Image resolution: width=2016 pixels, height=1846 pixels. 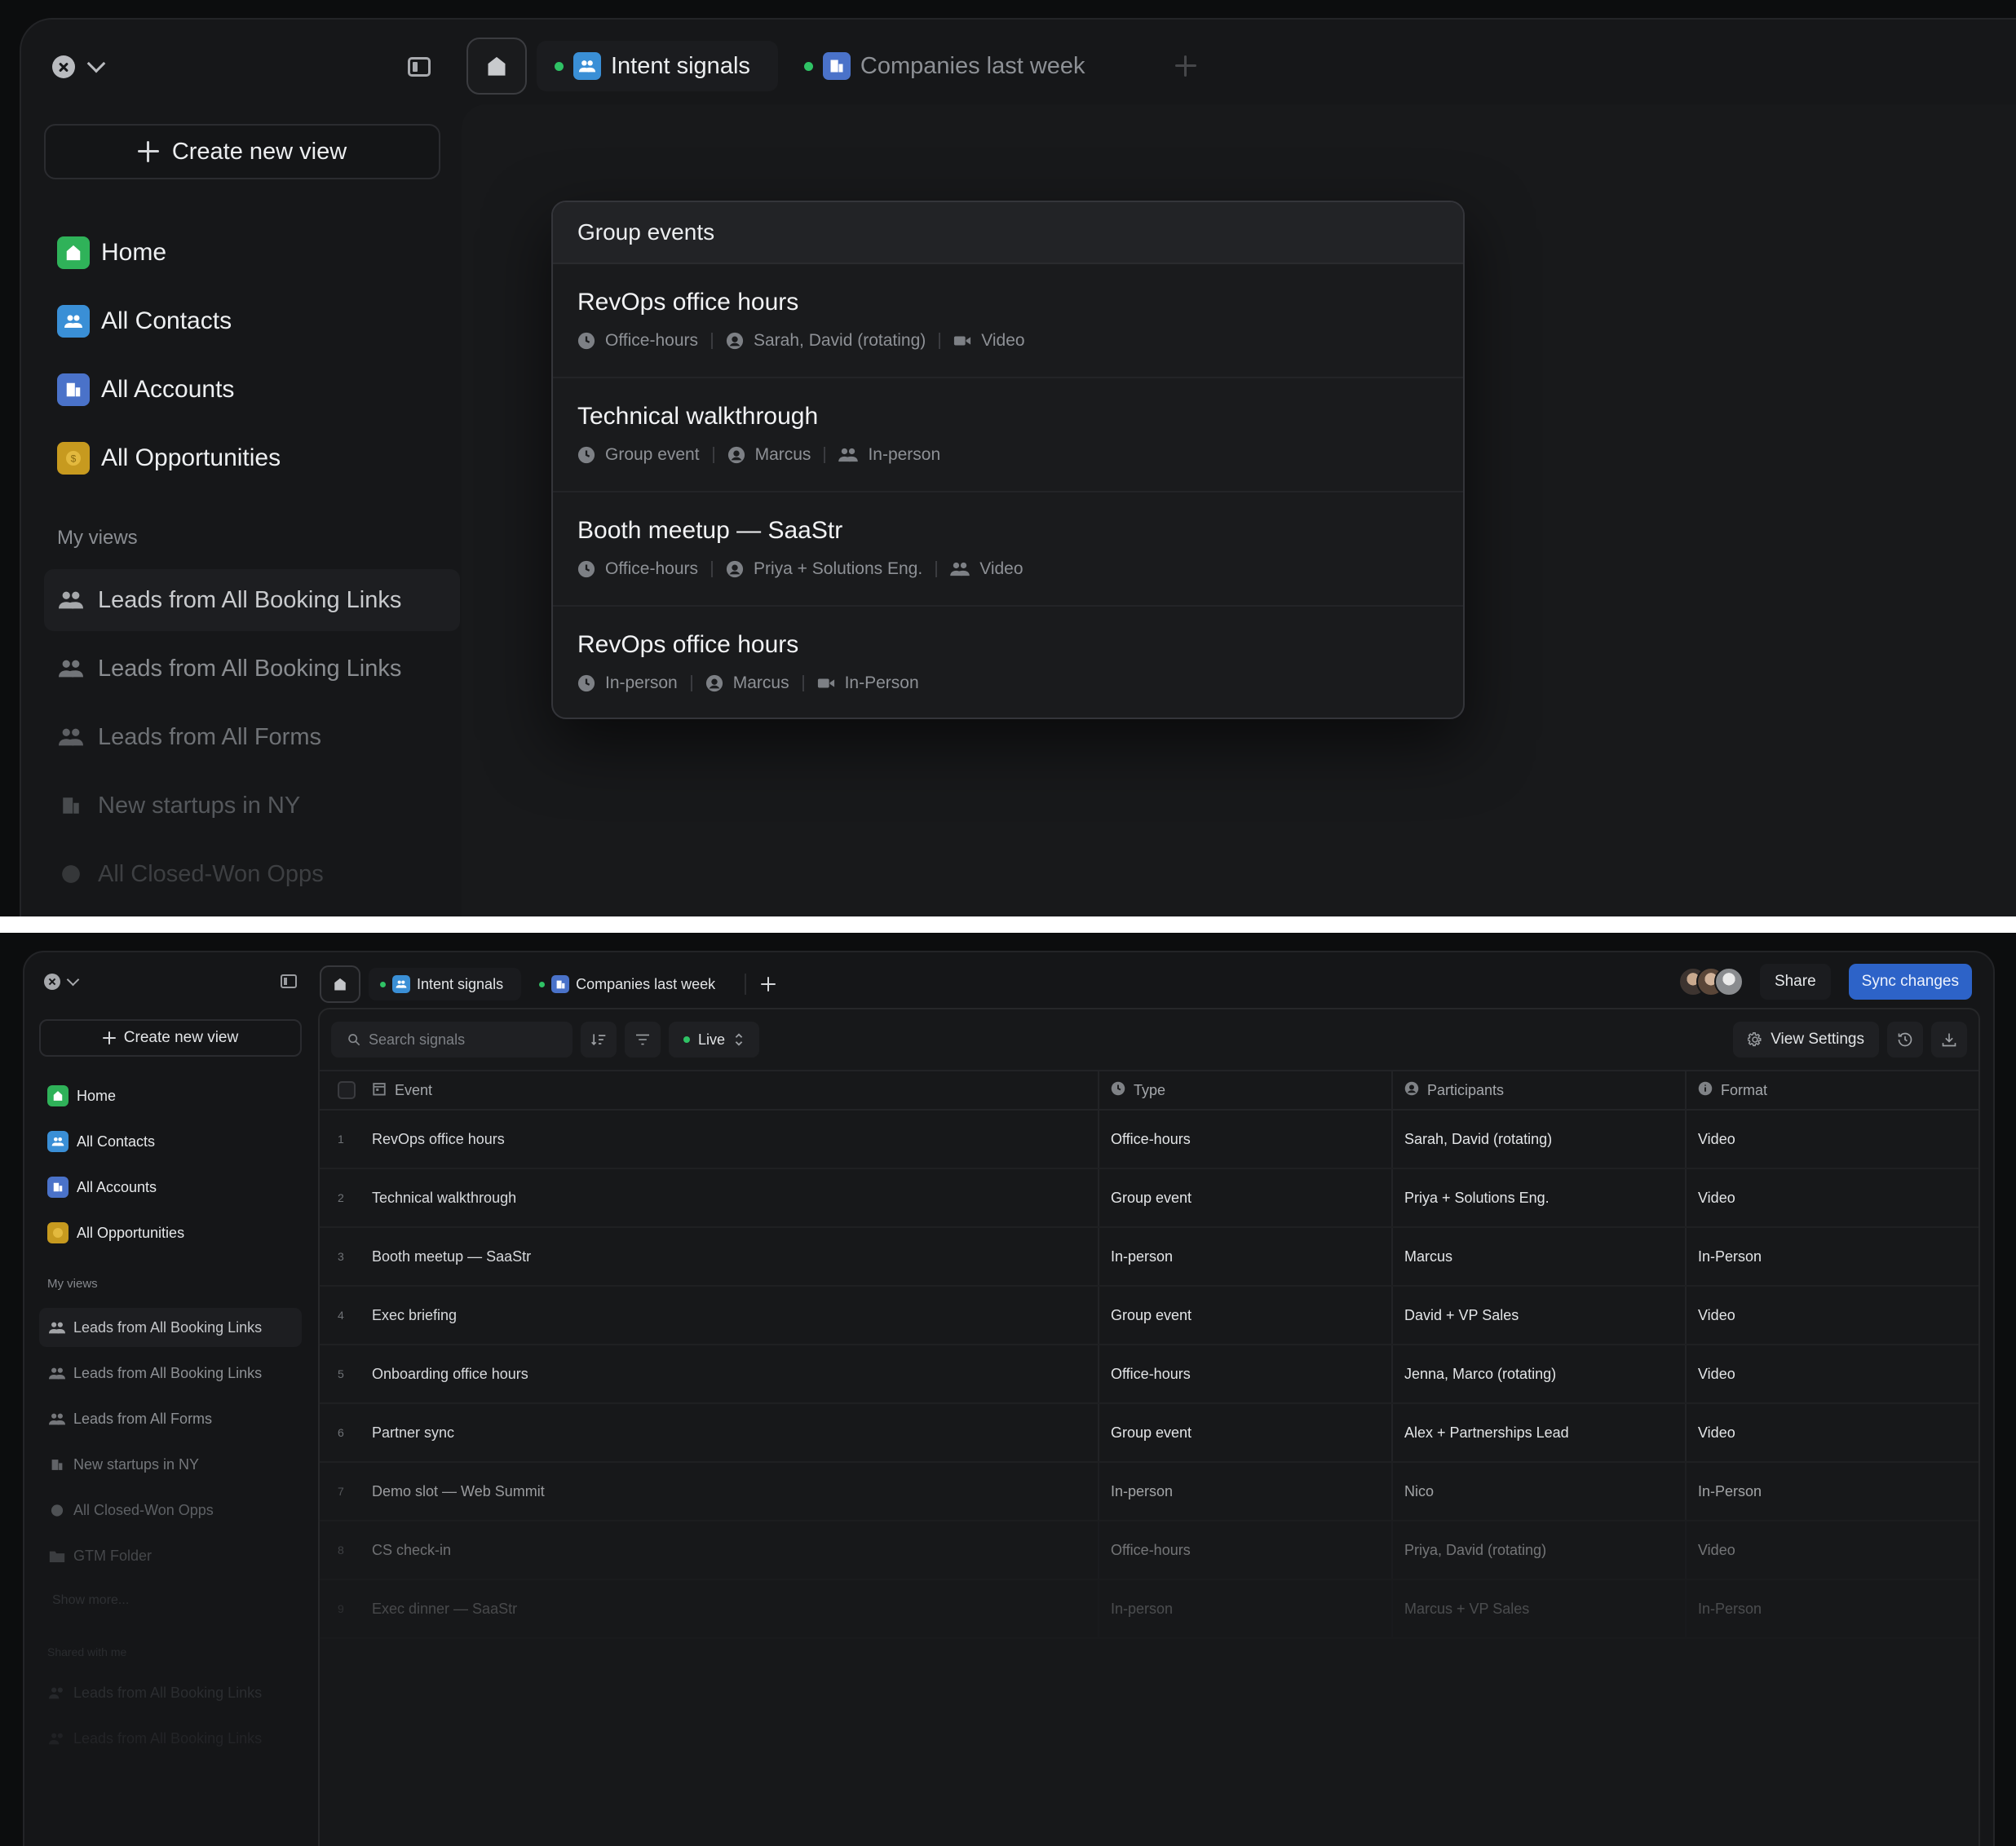 I want to click on cell-event: Demo slot — Web Summit, so click(x=735, y=1491).